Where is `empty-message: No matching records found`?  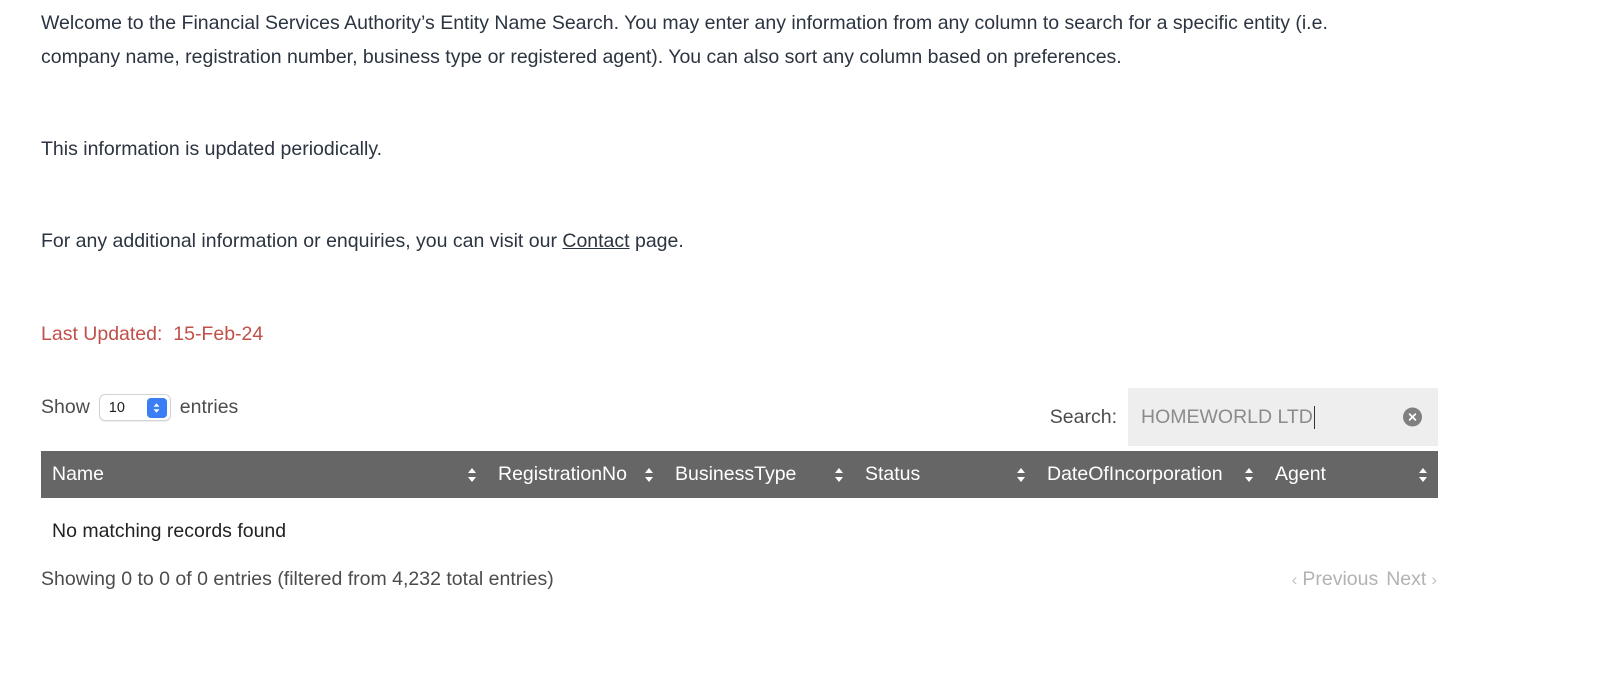 empty-message: No matching records found is located at coordinates (739, 527).